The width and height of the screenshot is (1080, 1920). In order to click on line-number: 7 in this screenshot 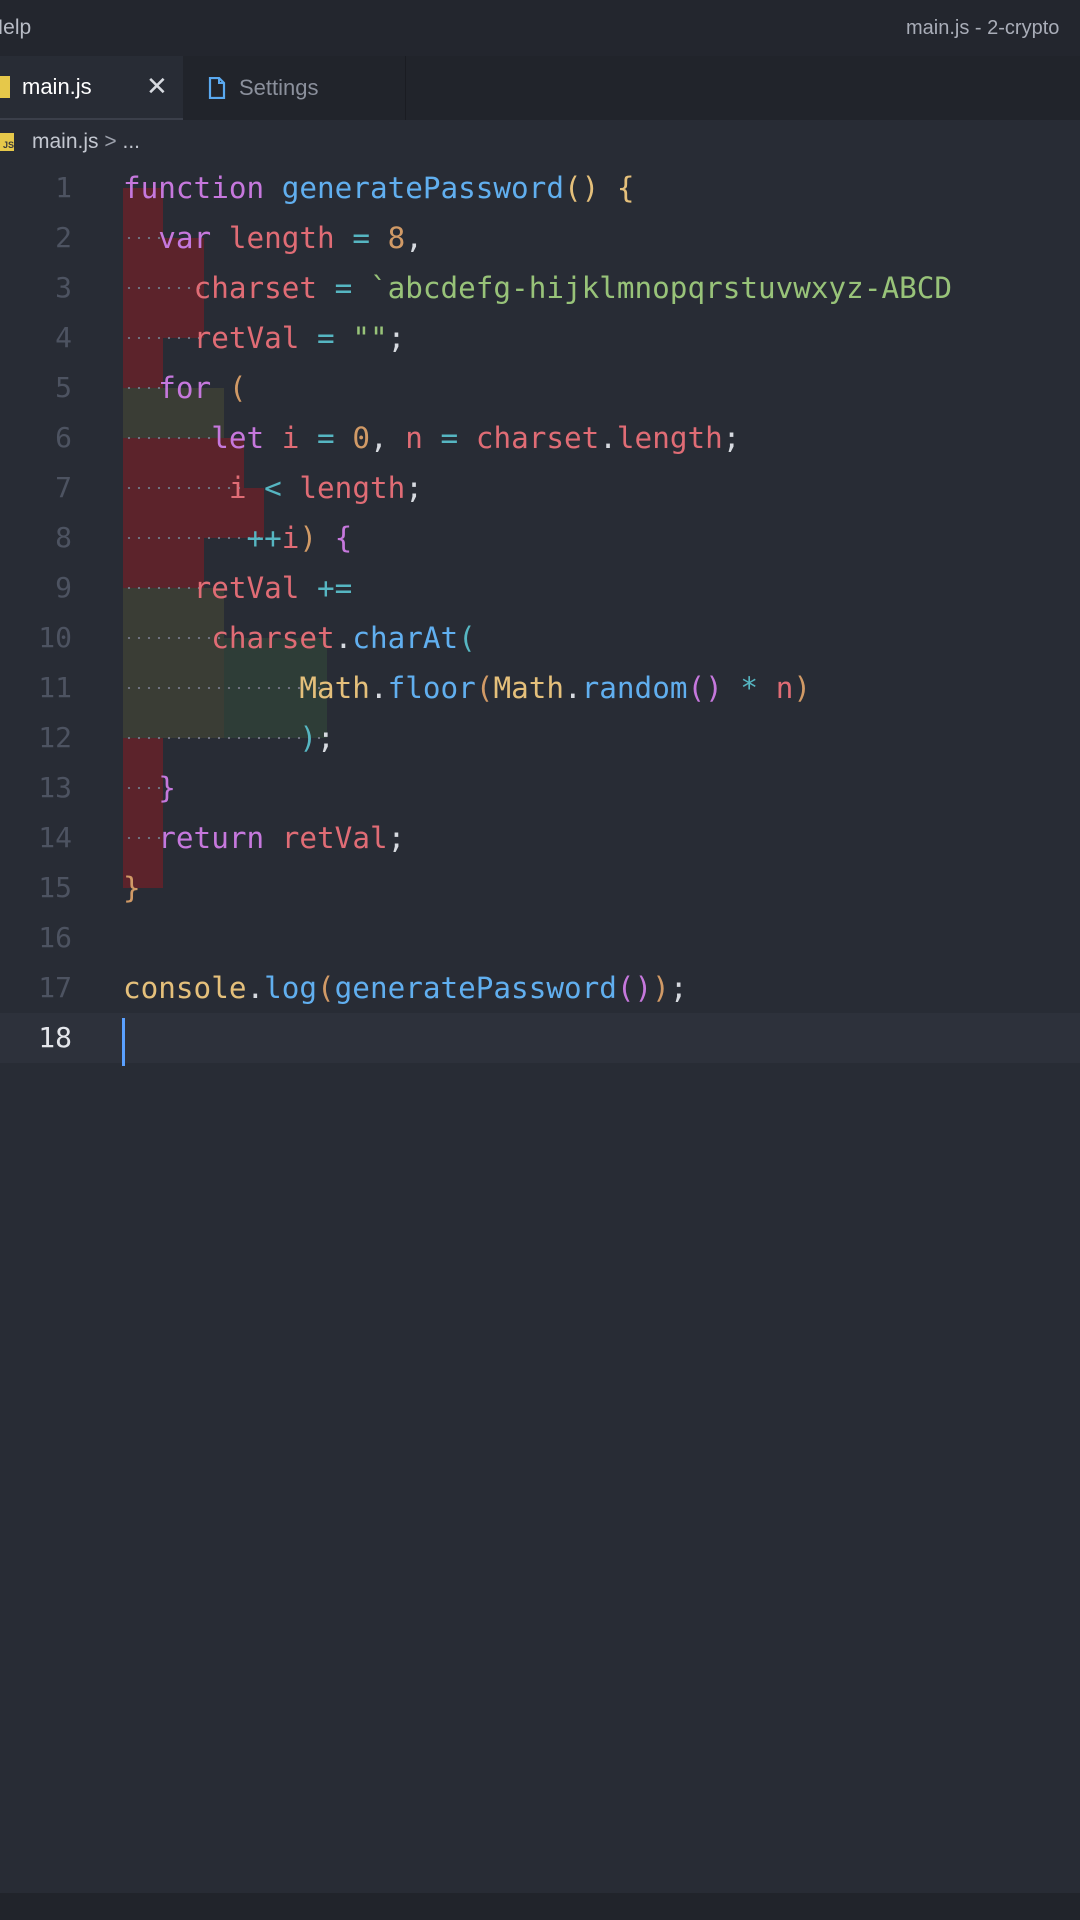, I will do `click(63, 487)`.